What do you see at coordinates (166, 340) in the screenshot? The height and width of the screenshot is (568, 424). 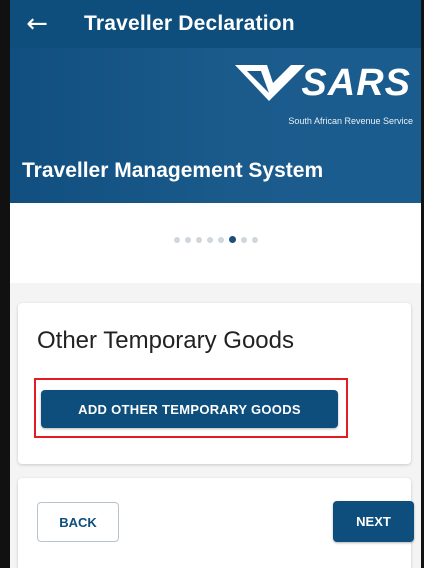 I see `card-title: Other Temporary Goods` at bounding box center [166, 340].